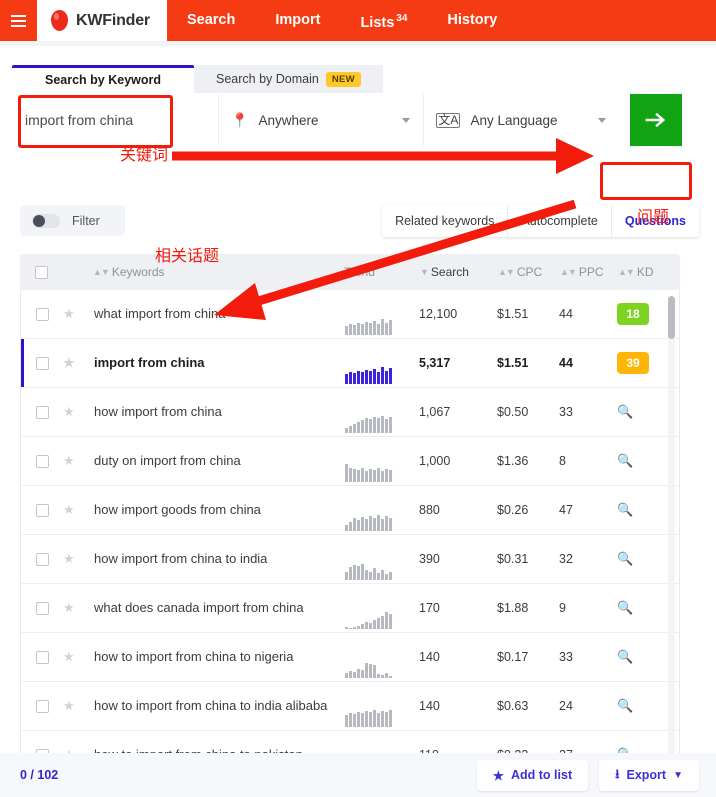  I want to click on nav-links: Search Import Lists 34 History, so click(342, 20).